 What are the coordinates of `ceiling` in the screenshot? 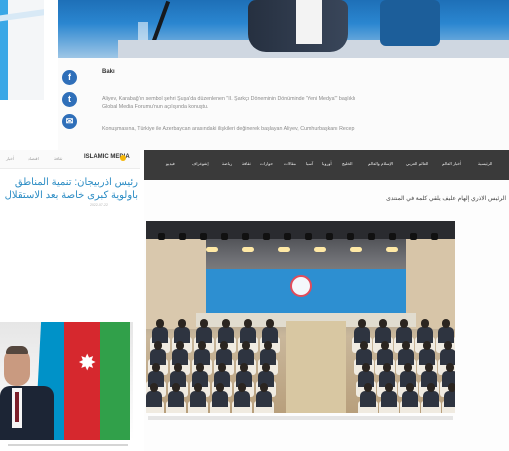 It's located at (300, 230).